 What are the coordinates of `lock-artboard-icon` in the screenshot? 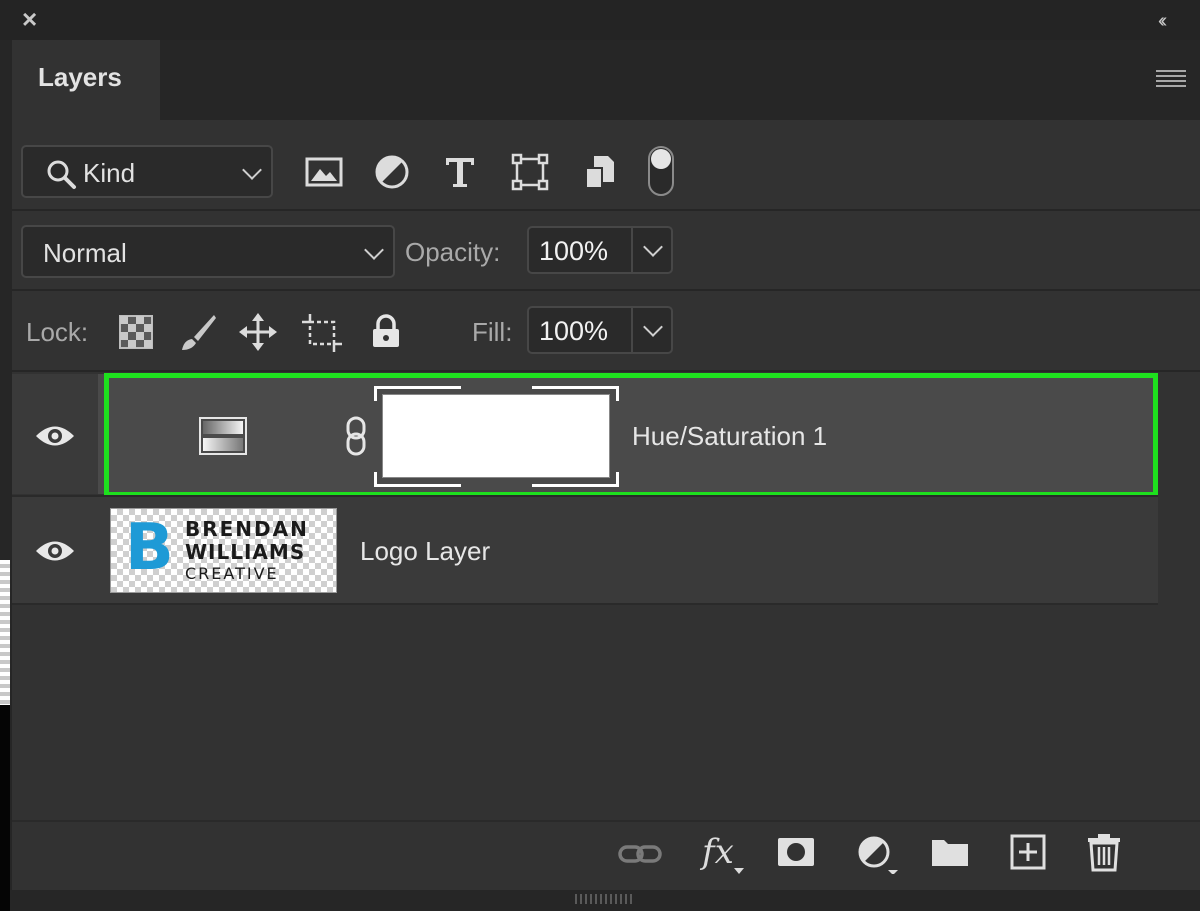 It's located at (322, 332).